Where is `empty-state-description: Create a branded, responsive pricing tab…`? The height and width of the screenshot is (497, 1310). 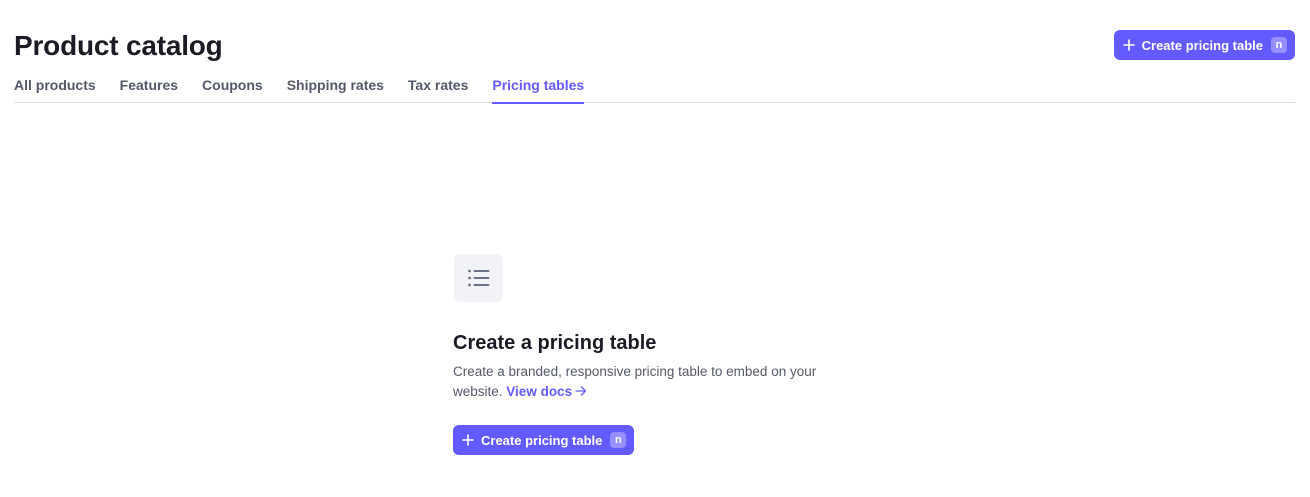 empty-state-description: Create a branded, responsive pricing tab… is located at coordinates (648, 382).